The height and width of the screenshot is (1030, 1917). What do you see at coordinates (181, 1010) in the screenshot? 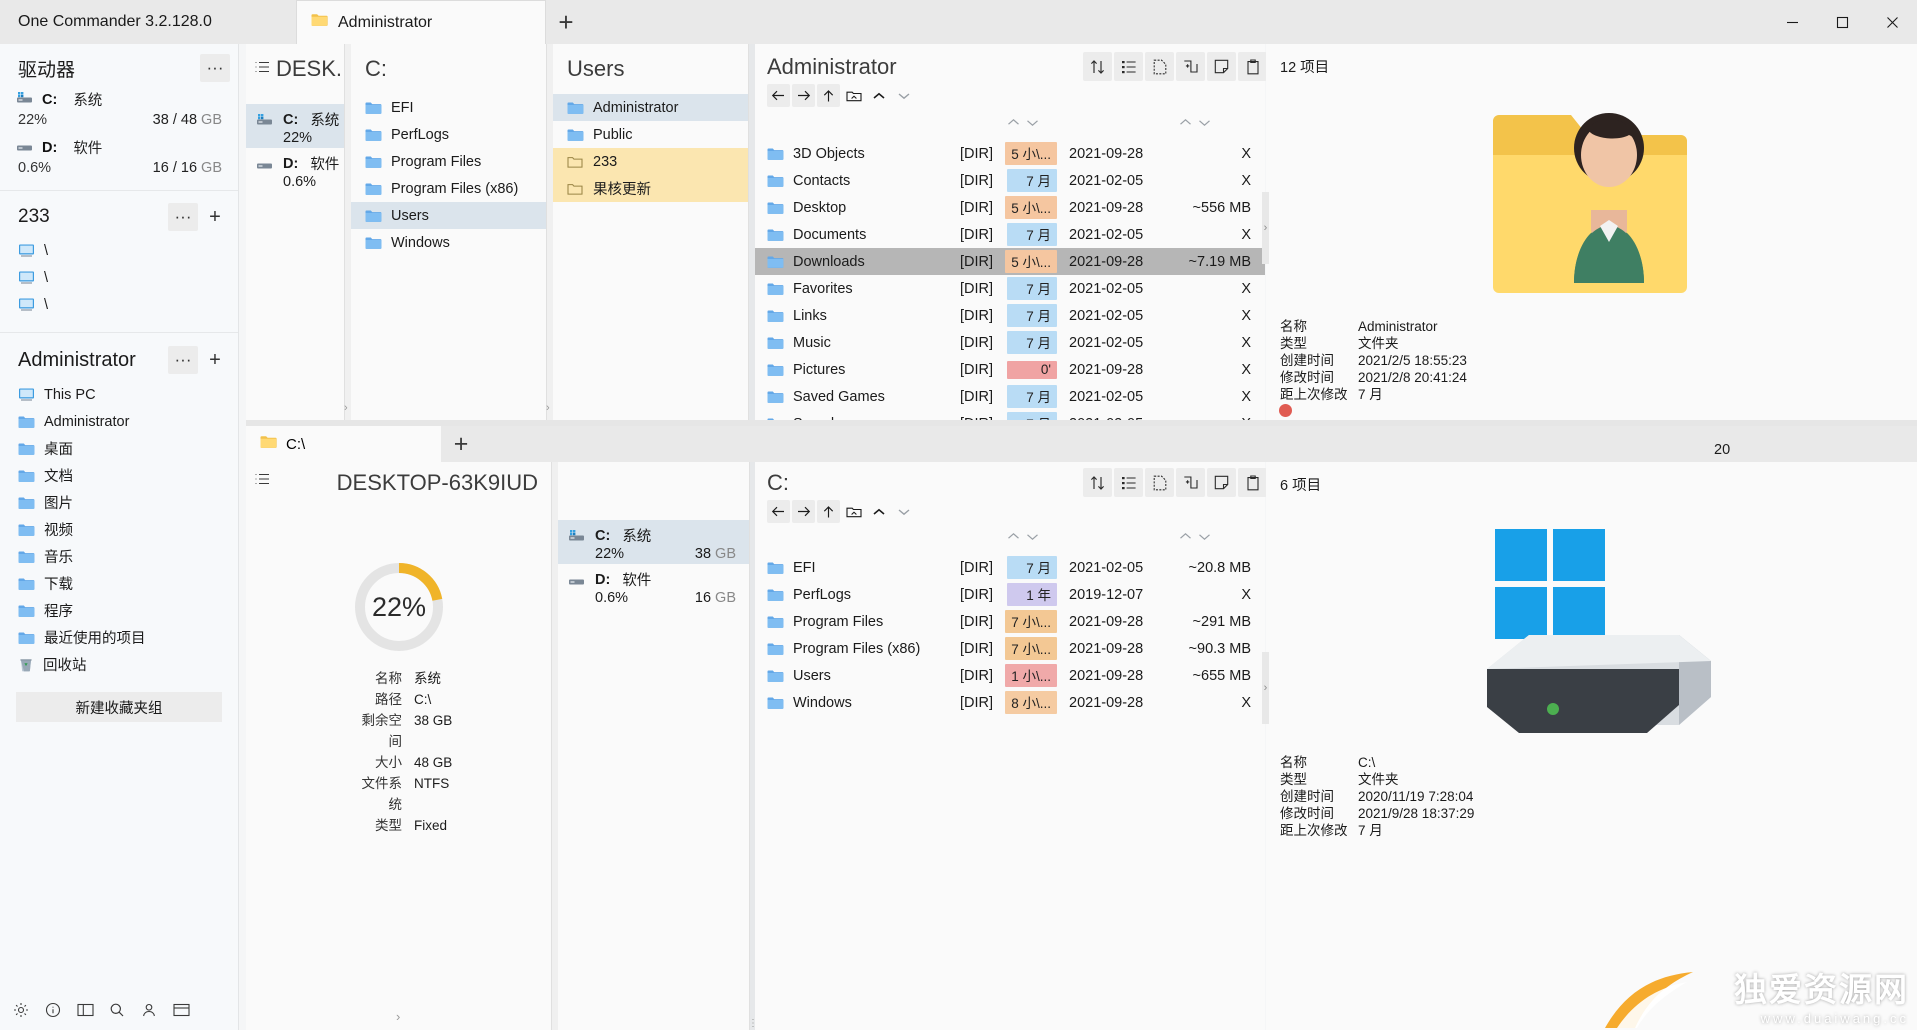
I see `panel-icon` at bounding box center [181, 1010].